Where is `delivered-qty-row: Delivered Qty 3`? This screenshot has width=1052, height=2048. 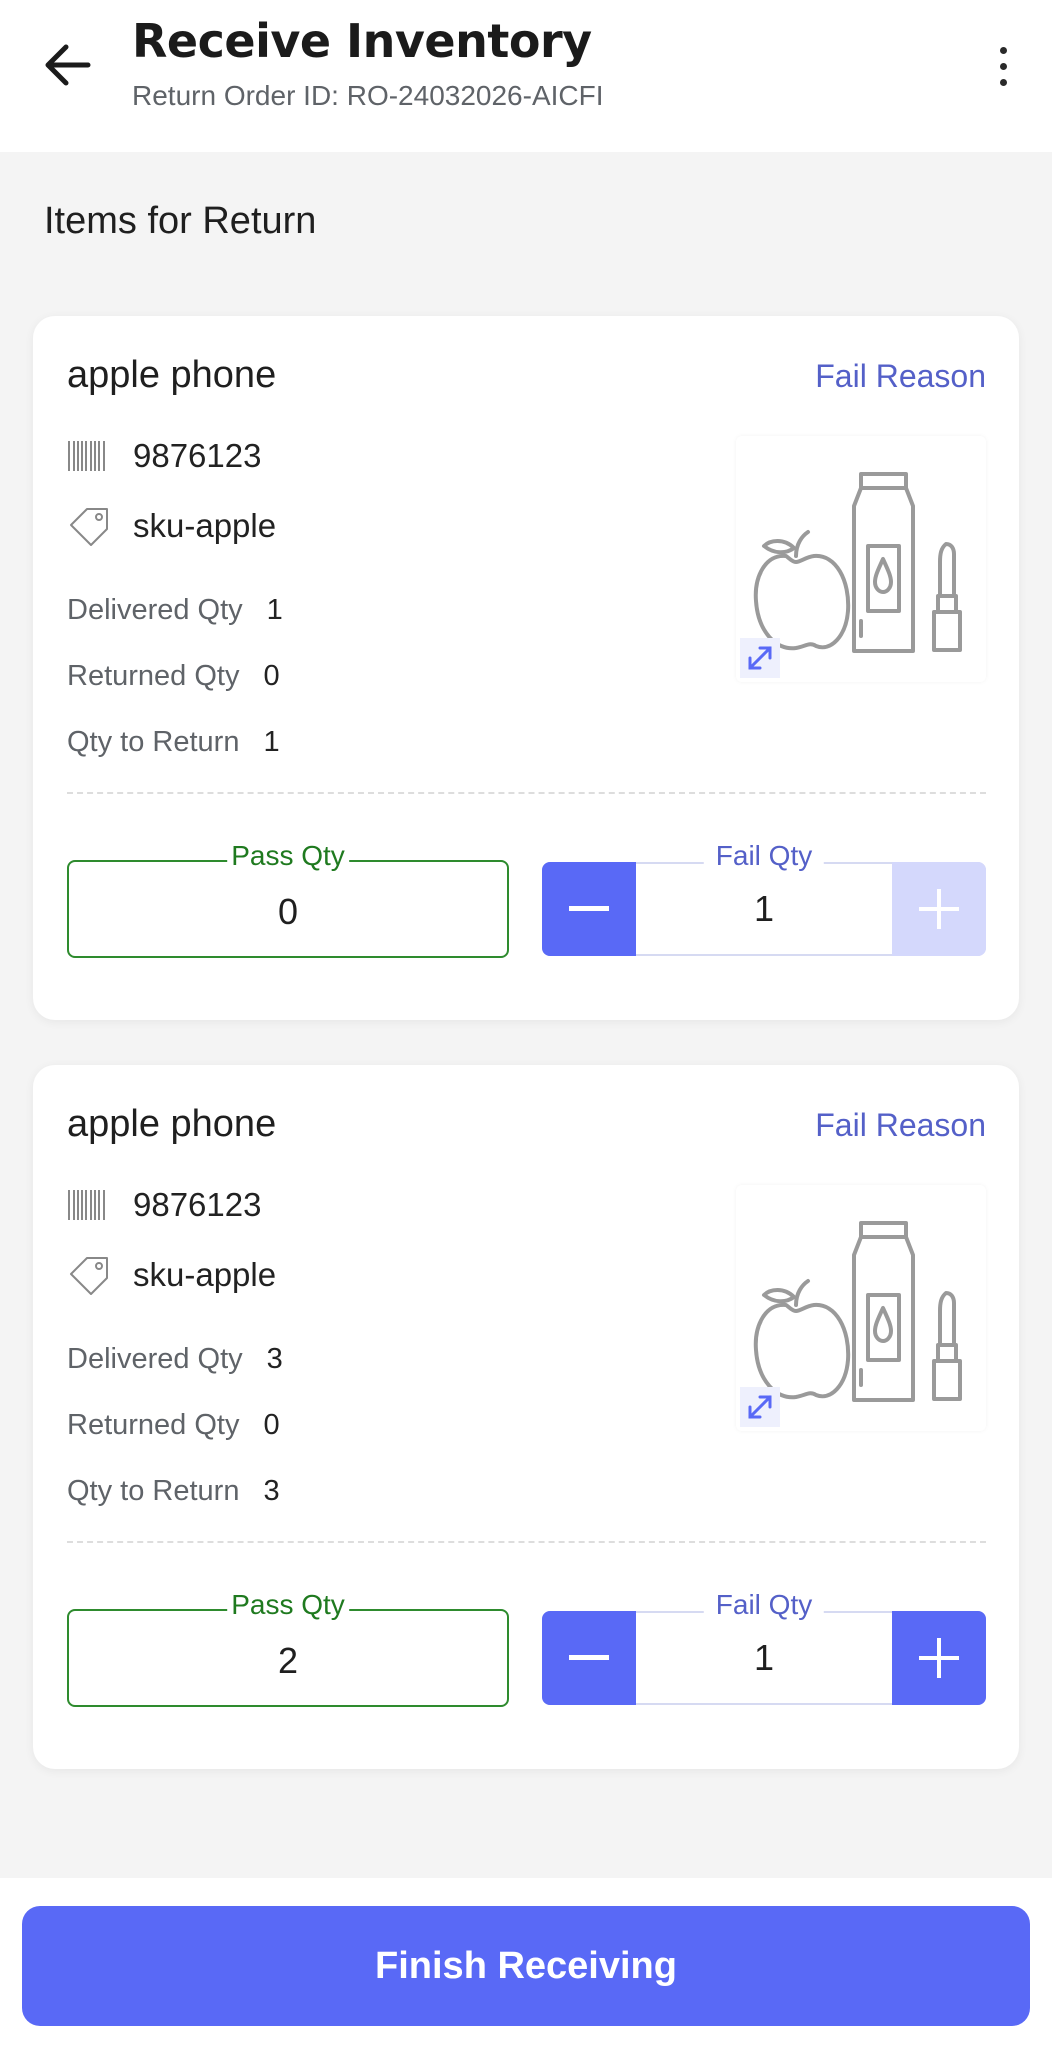 delivered-qty-row: Delivered Qty 3 is located at coordinates (175, 1359).